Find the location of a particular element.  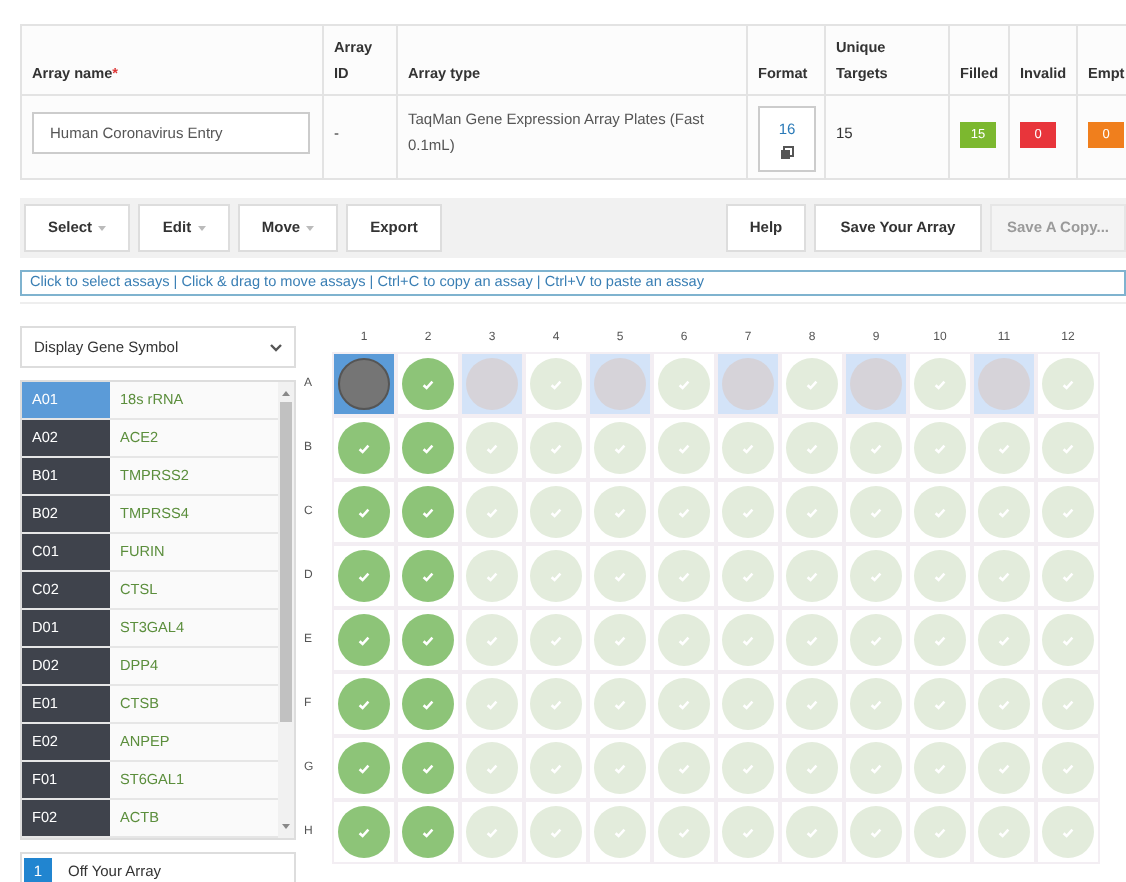

scroll-up-icon is located at coordinates (286, 393).